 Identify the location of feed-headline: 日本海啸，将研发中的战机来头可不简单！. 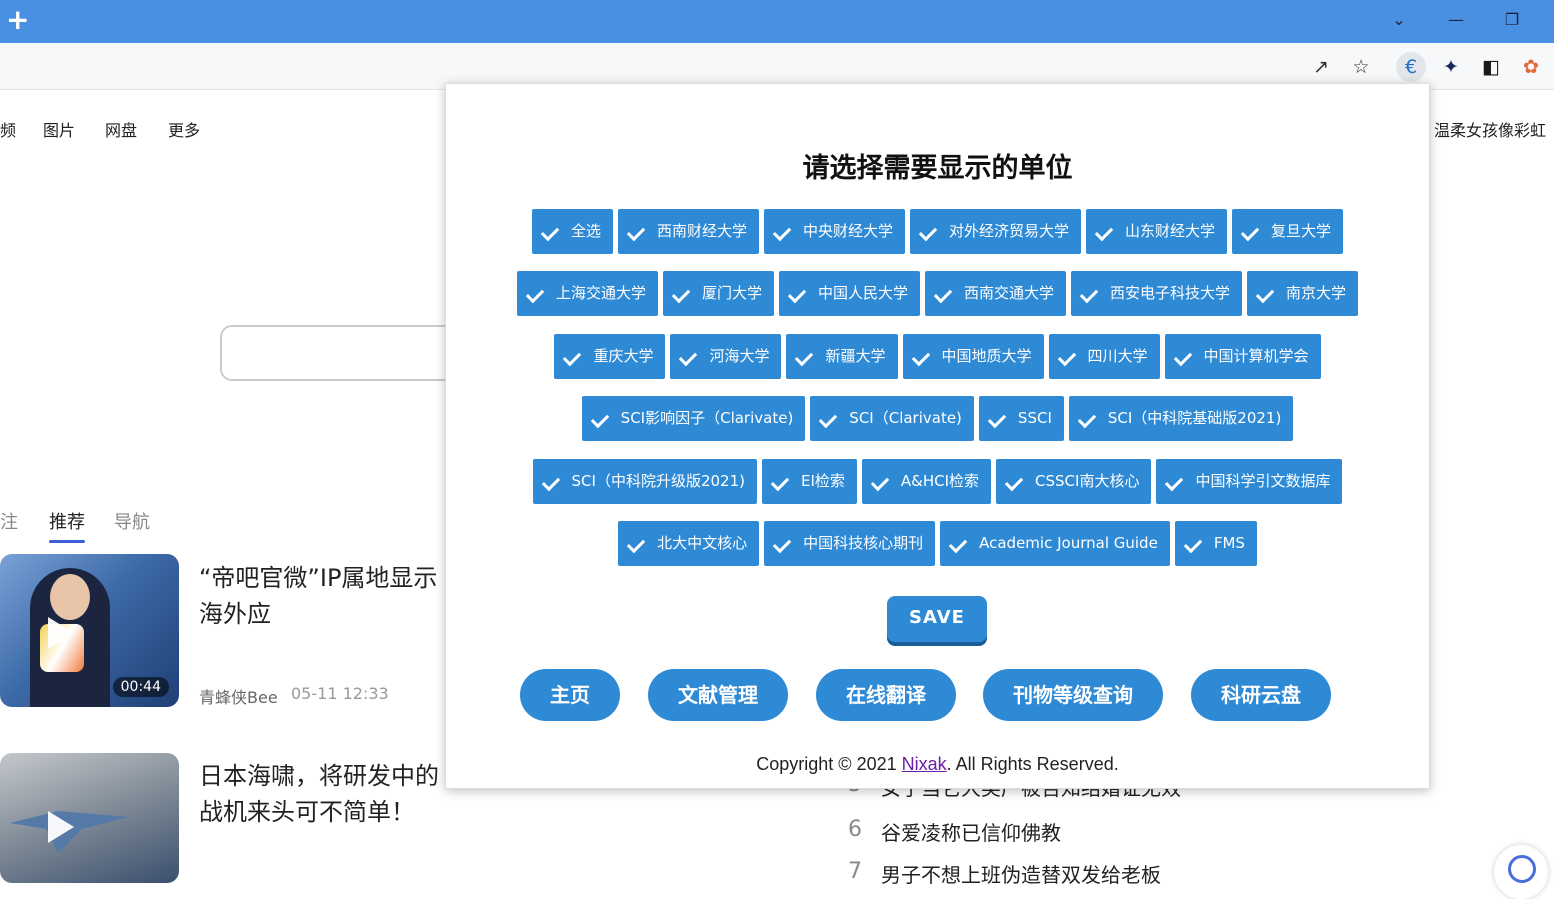
(324, 794).